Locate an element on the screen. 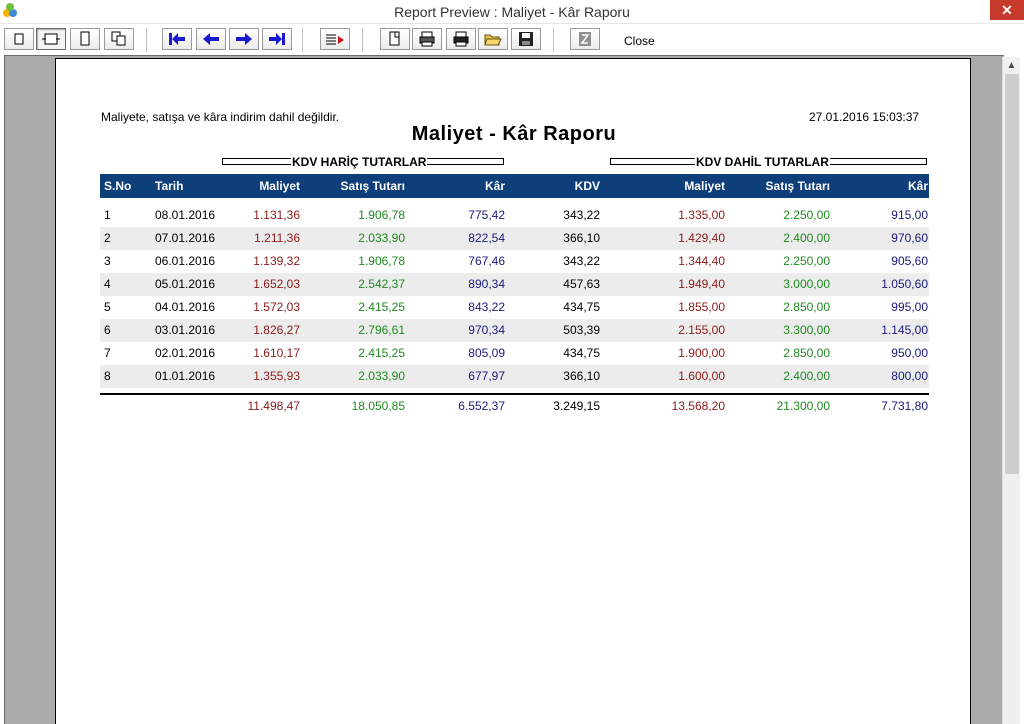  print-button is located at coordinates (461, 39).